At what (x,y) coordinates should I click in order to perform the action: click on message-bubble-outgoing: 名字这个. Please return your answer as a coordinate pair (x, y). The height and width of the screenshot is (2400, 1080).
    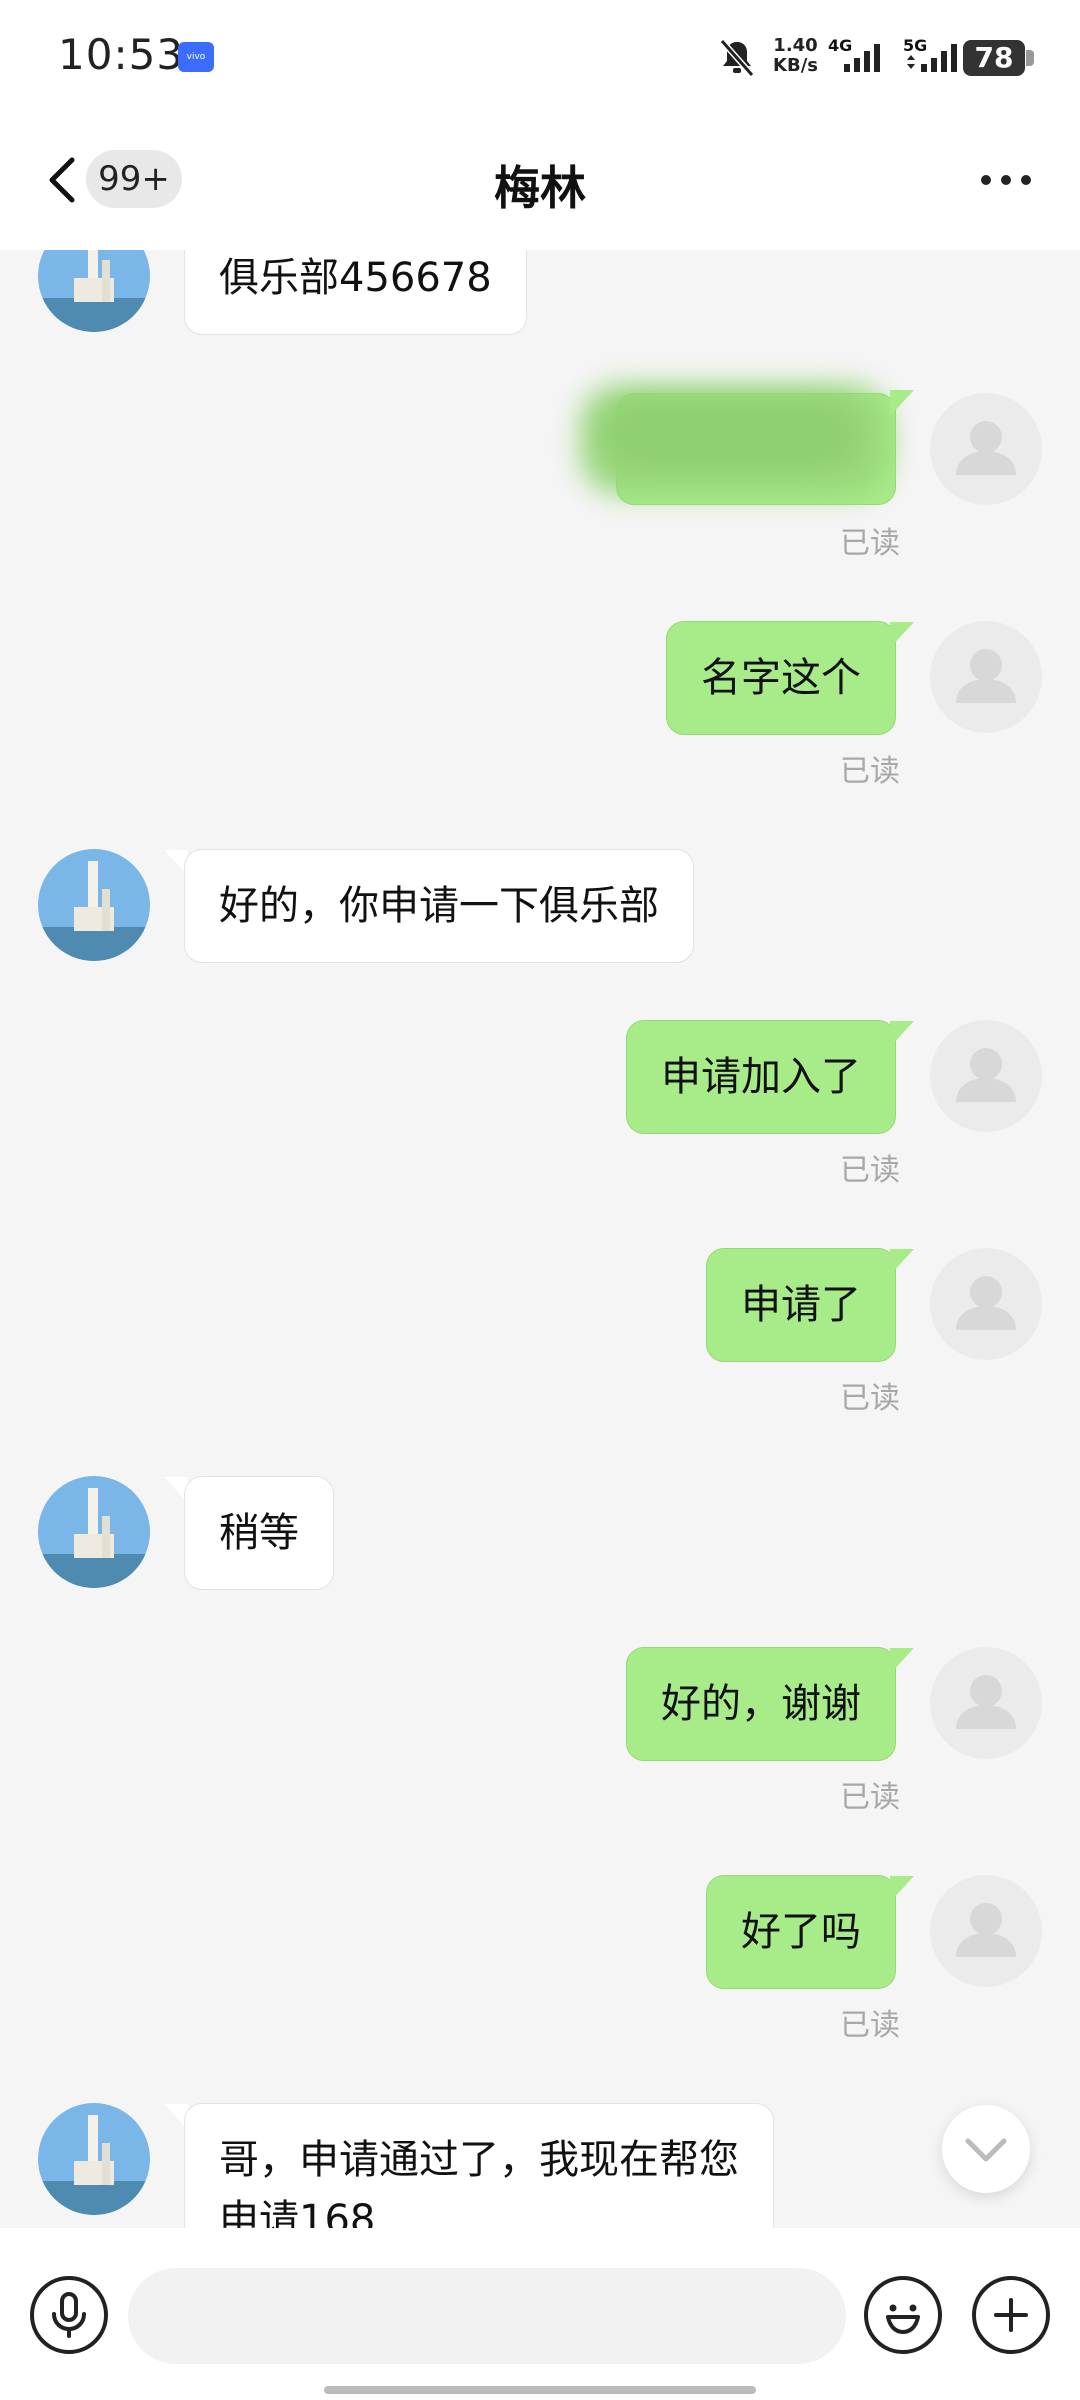
    Looking at the image, I should click on (781, 678).